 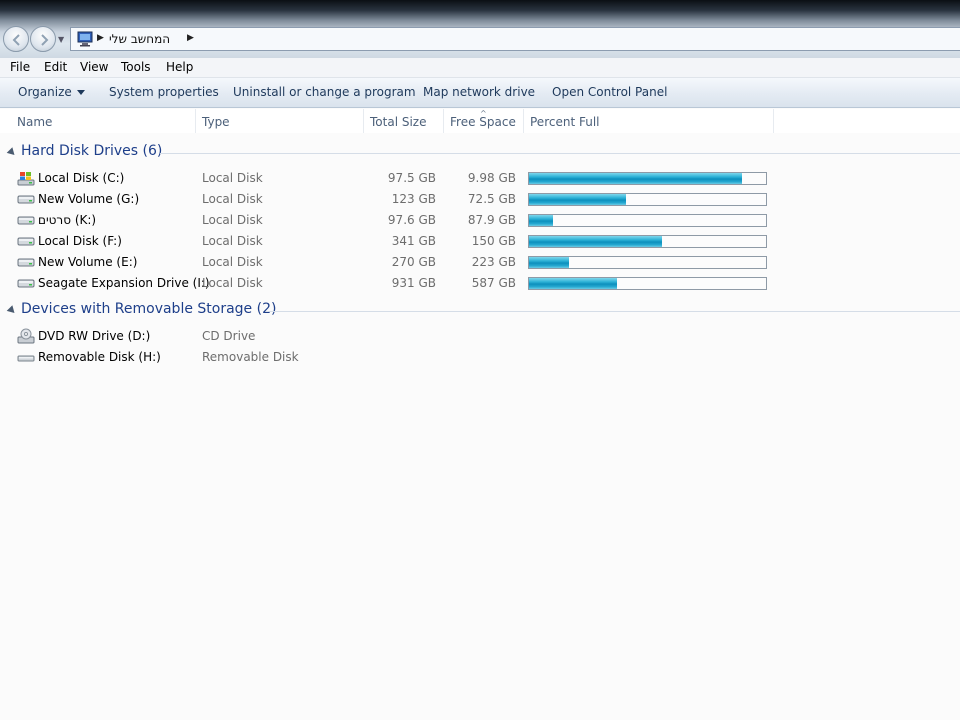 What do you see at coordinates (413, 199) in the screenshot?
I see `drive-total-size: 123 GB` at bounding box center [413, 199].